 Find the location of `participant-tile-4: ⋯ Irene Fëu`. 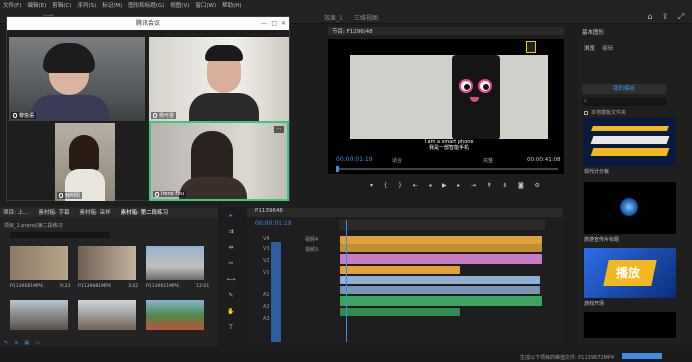

participant-tile-4: ⋯ Irene Fëu is located at coordinates (219, 161).